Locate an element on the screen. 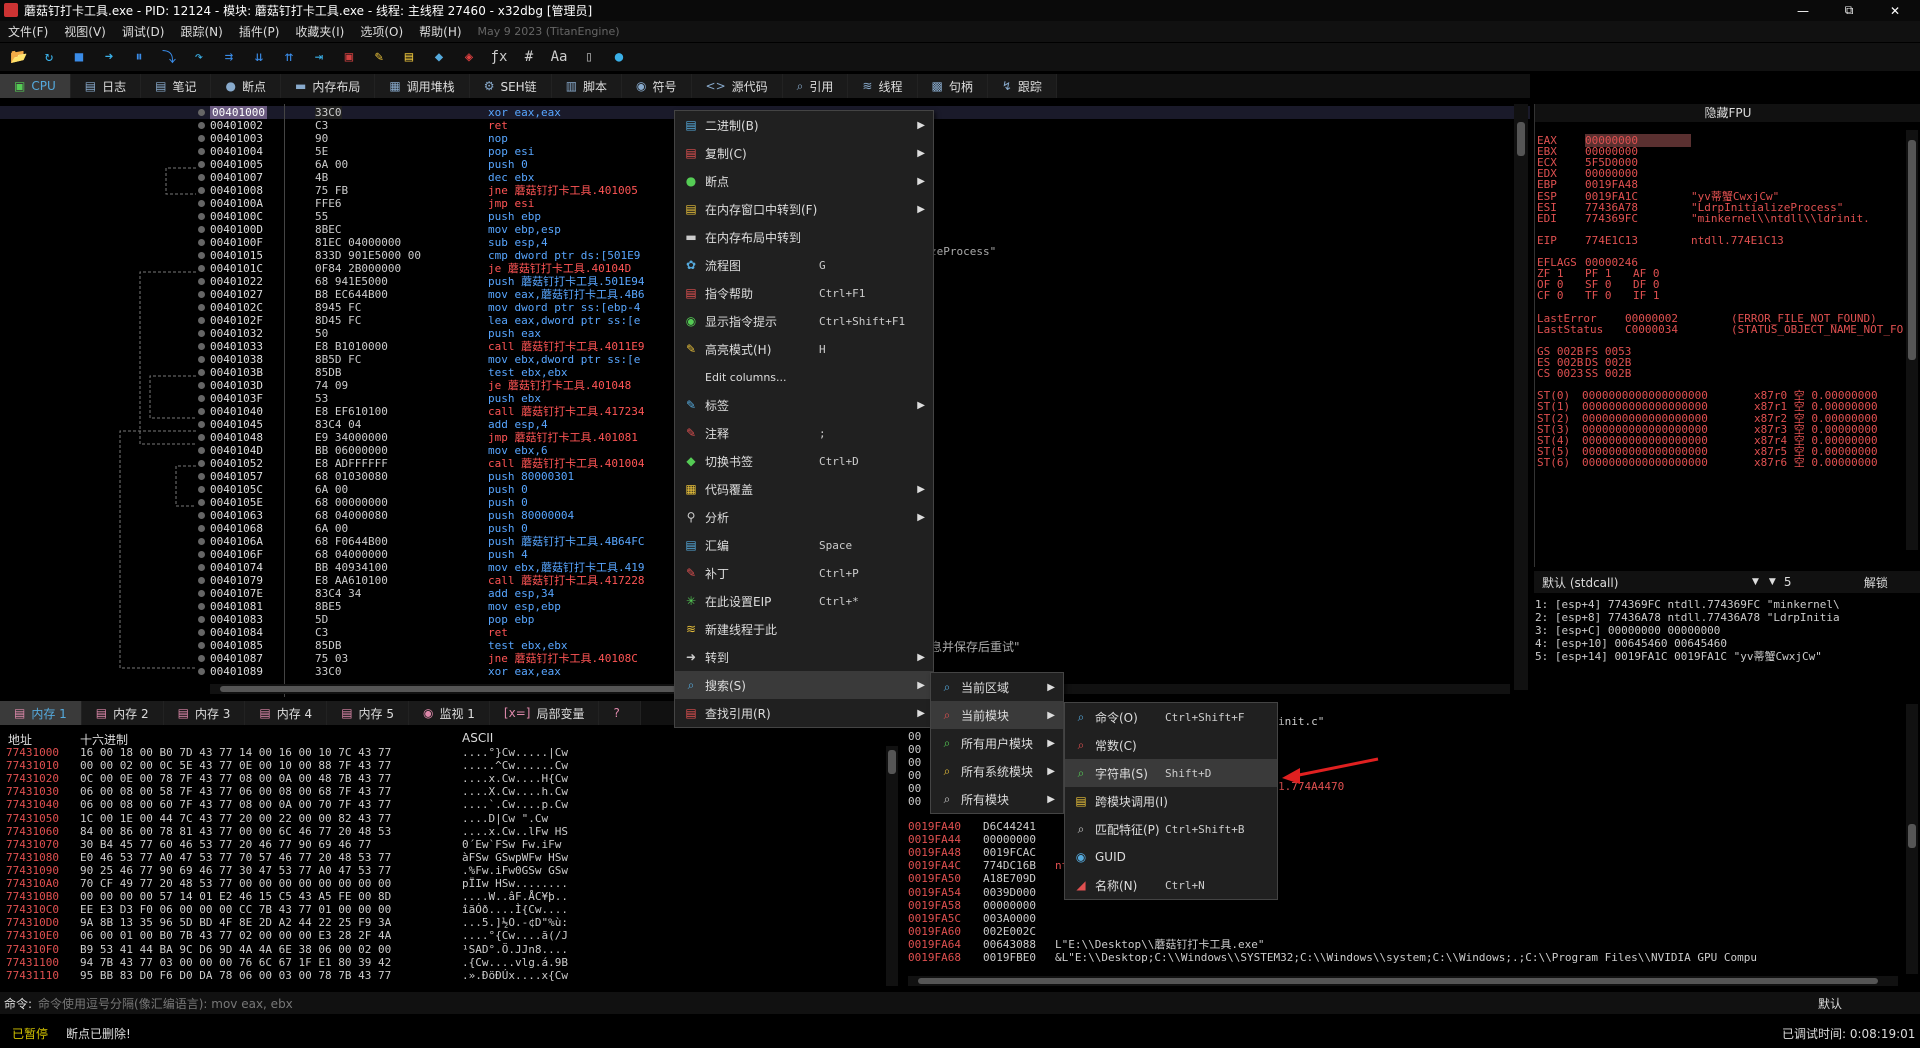 The image size is (1920, 1048). menu-item: ✎ 补丁 Ctrl+P is located at coordinates (804, 573).